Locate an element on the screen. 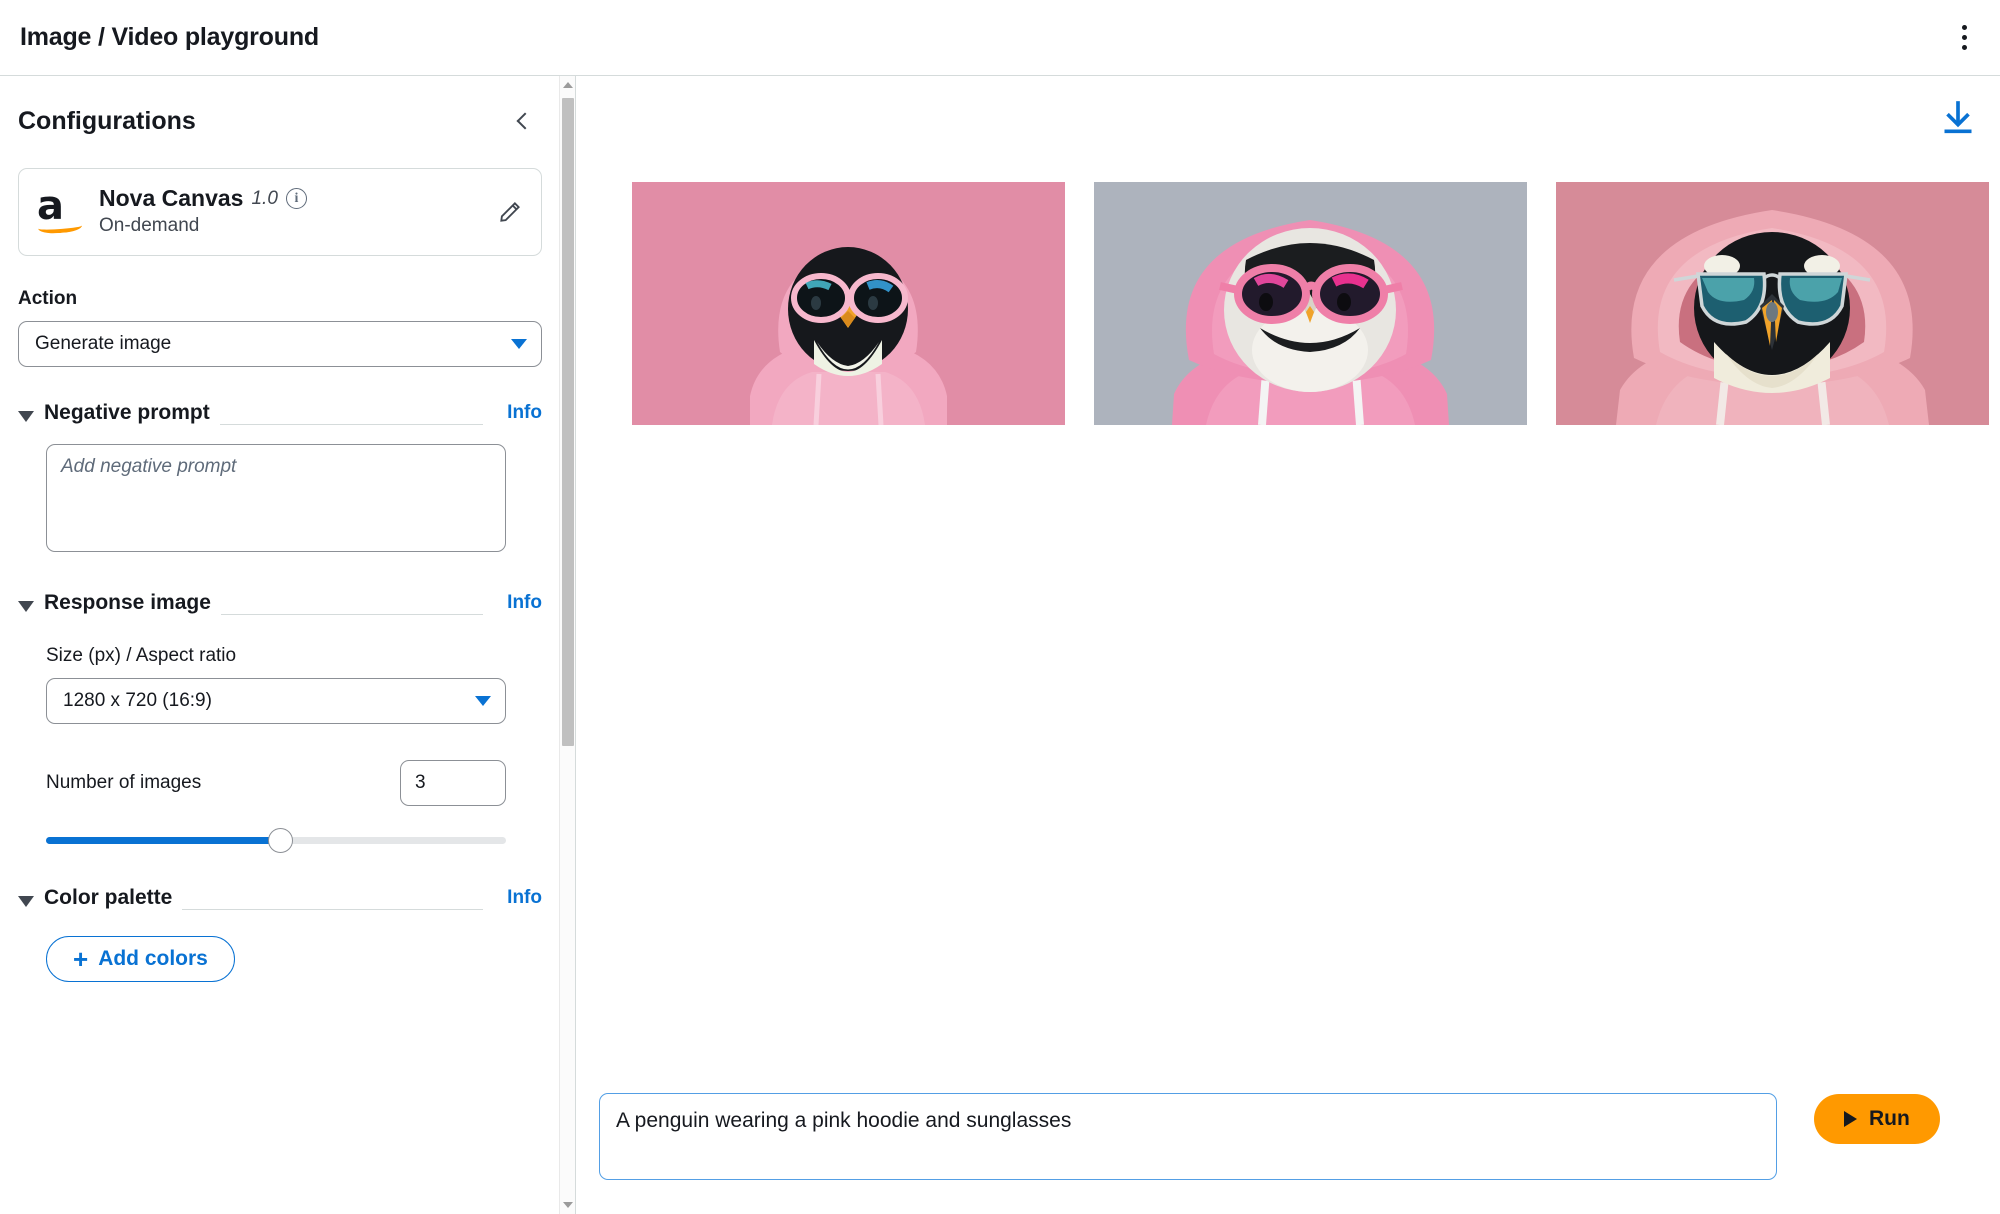  size-aspect-select: 1280 x 720 (16:9) is located at coordinates (276, 701).